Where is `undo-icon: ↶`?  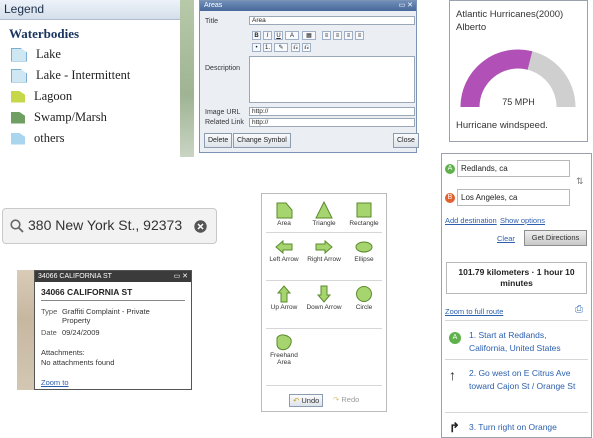
undo-icon: ↶ is located at coordinates (296, 400).